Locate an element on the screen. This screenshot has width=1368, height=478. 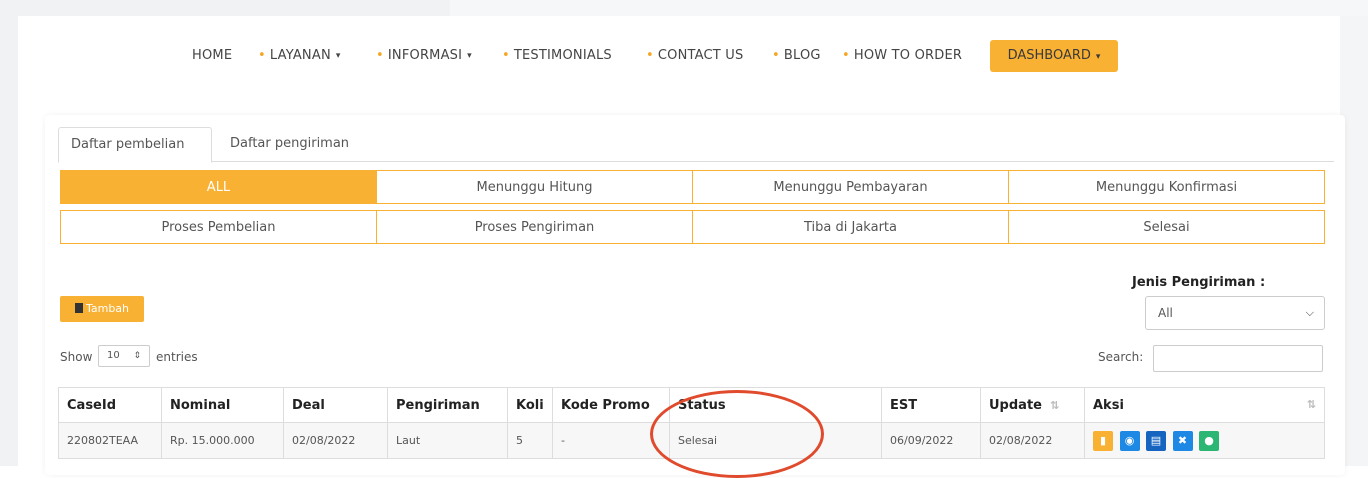
nav-contact-label: CONTACT US is located at coordinates (700, 55).